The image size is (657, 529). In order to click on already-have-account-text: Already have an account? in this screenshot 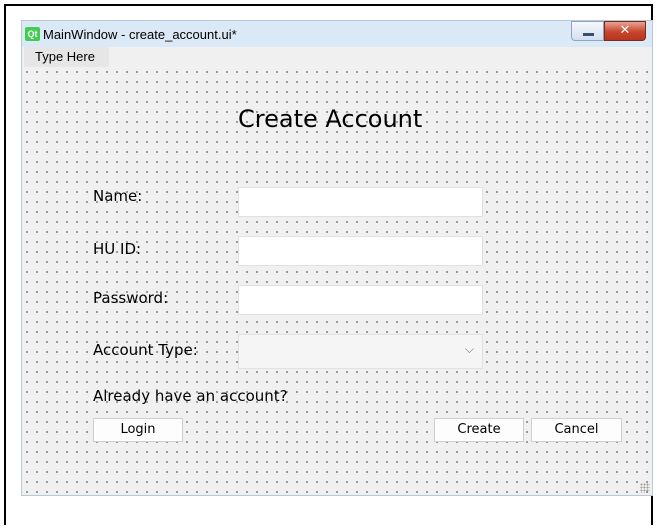, I will do `click(190, 396)`.